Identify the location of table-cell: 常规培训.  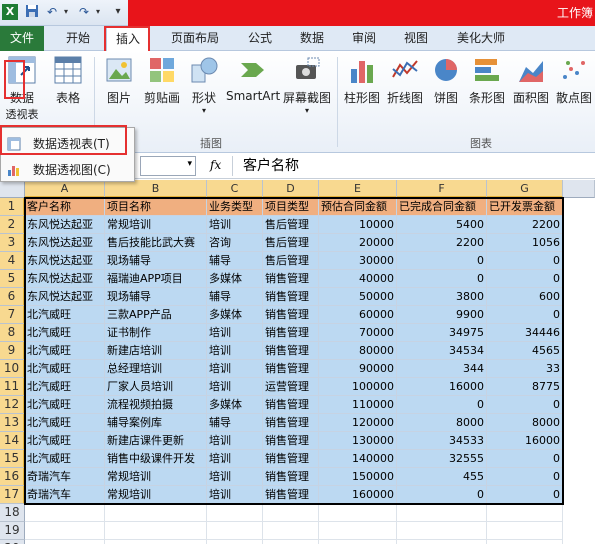
(156, 477).